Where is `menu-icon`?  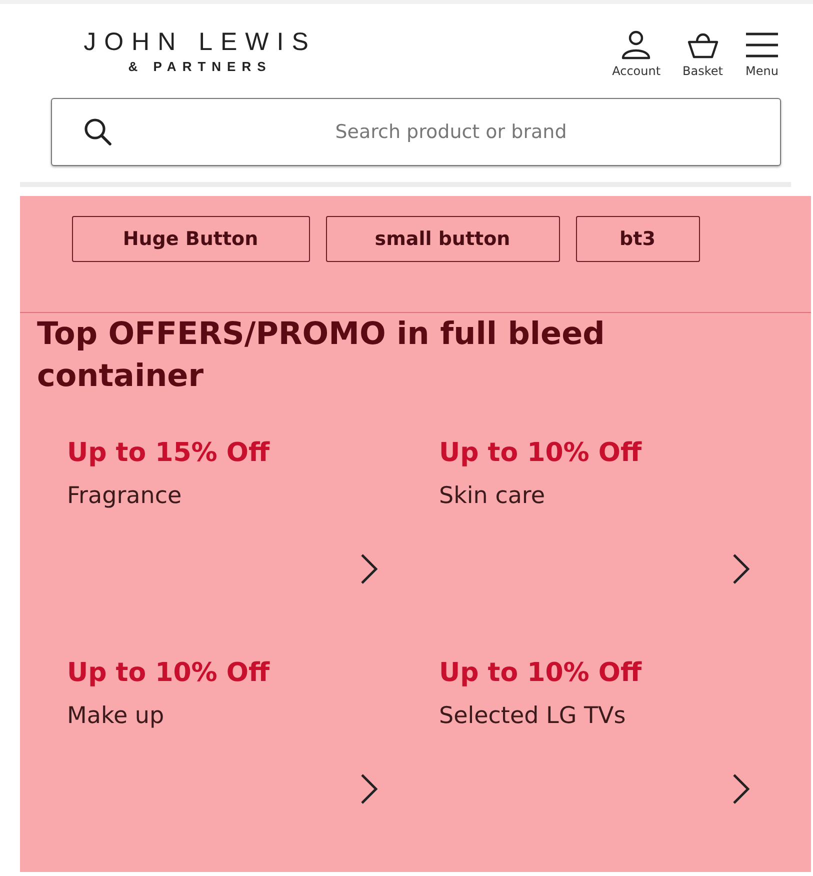
menu-icon is located at coordinates (762, 45).